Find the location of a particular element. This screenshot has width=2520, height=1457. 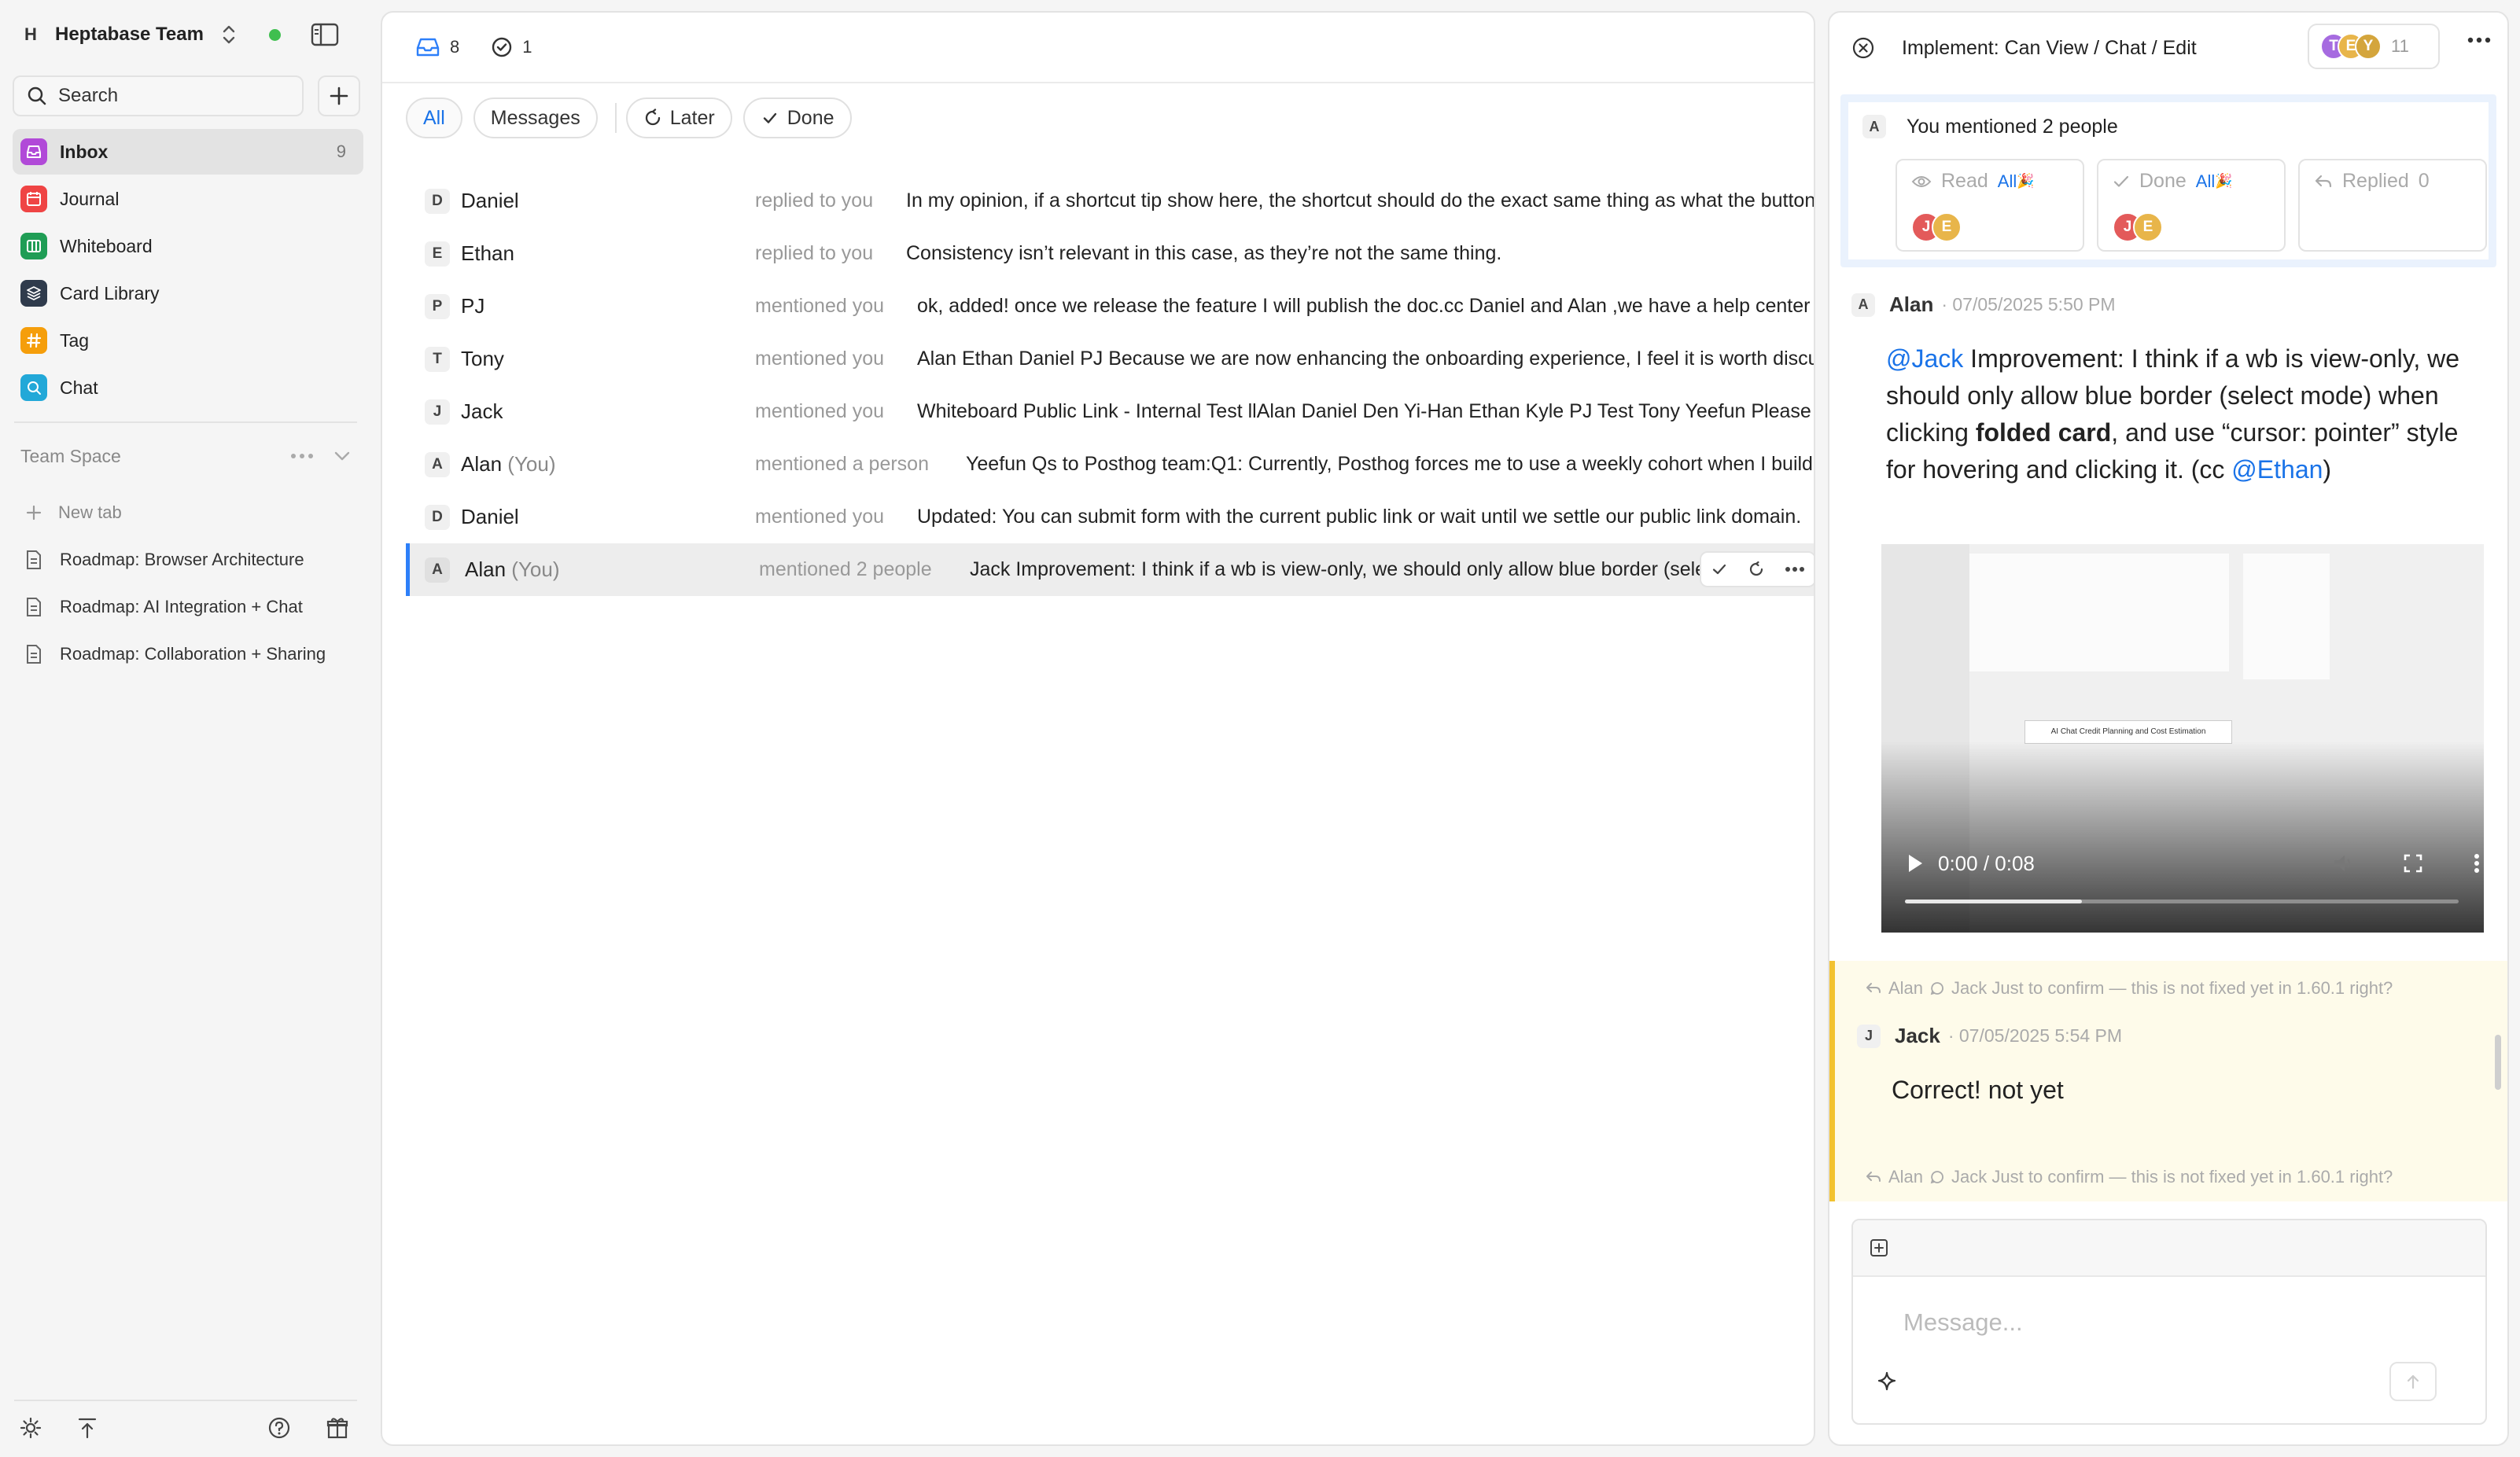

avatar: T is located at coordinates (437, 359).